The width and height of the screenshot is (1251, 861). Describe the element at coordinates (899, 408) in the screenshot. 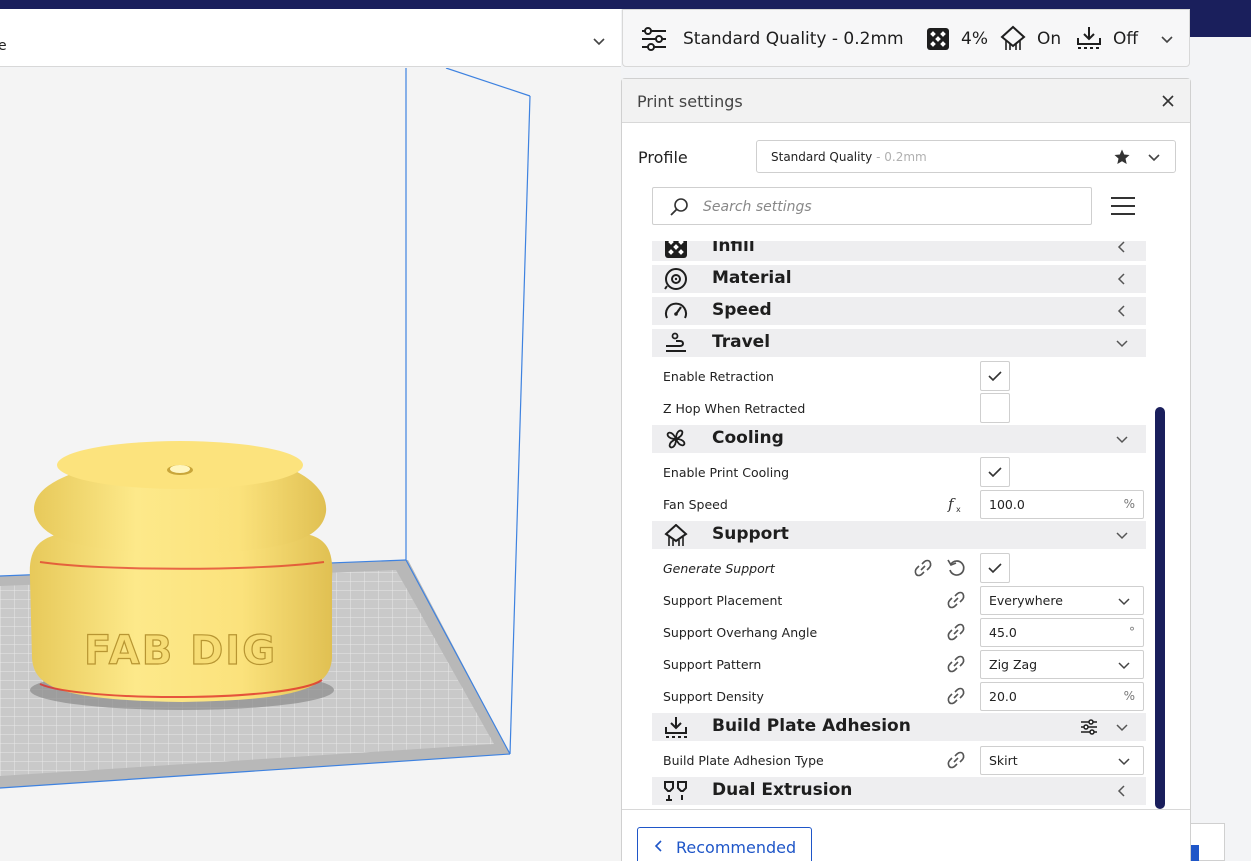

I see `setting-z-hop: Z Hop When Retracted` at that location.